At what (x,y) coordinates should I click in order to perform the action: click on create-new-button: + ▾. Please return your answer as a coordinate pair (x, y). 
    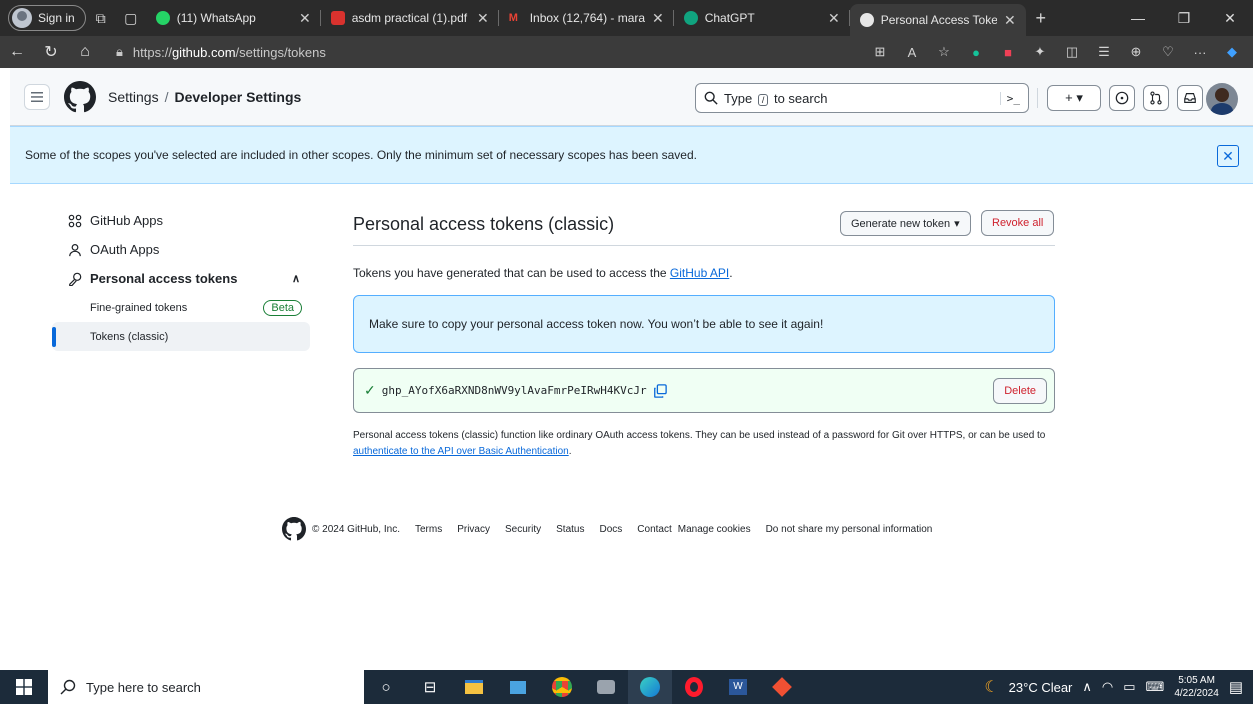
    Looking at the image, I should click on (1074, 98).